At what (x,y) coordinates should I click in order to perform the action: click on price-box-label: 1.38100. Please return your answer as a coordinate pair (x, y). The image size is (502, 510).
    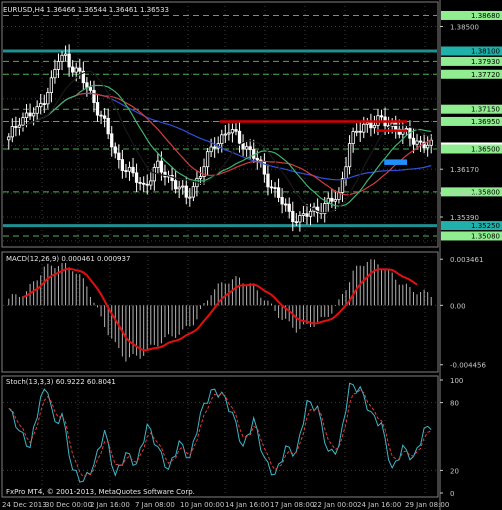
    Looking at the image, I should click on (485, 52).